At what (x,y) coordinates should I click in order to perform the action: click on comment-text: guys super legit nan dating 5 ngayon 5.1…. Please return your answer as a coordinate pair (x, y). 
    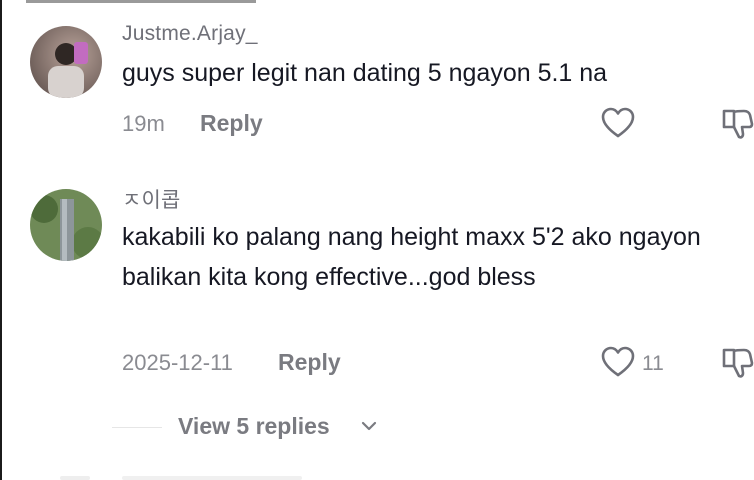
    Looking at the image, I should click on (365, 73).